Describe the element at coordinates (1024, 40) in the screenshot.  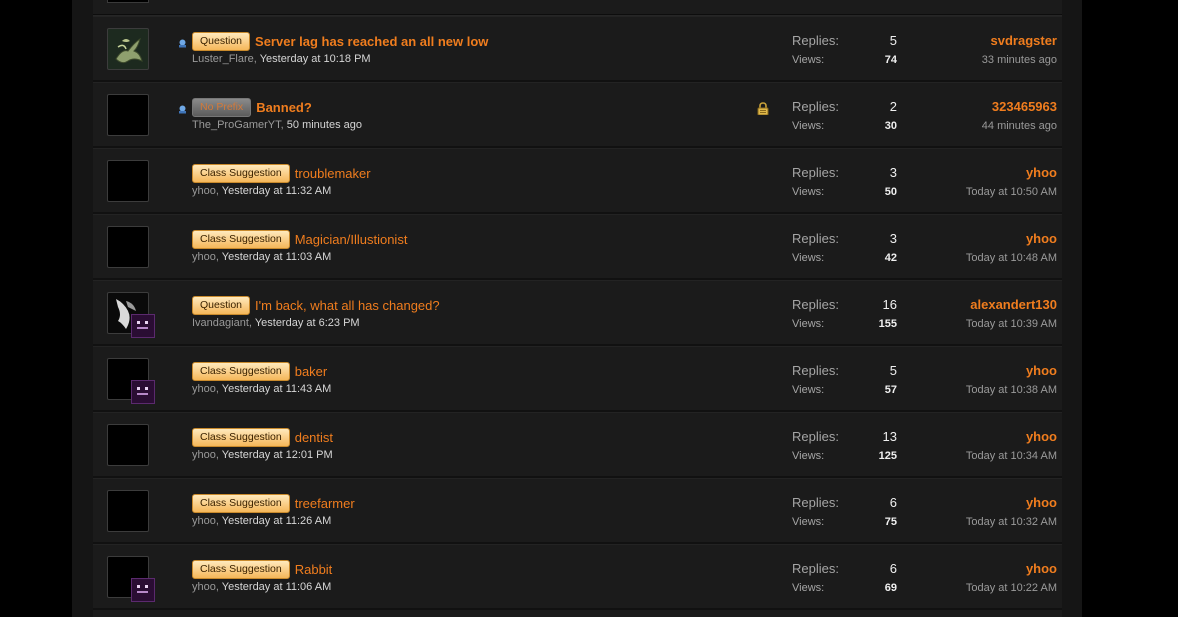
I see `last-post-user-link: svdragster` at that location.